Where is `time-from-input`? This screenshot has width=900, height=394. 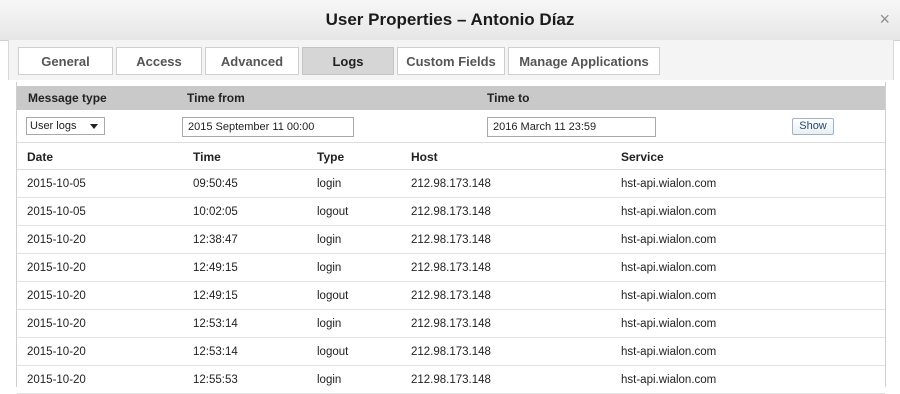 time-from-input is located at coordinates (268, 127).